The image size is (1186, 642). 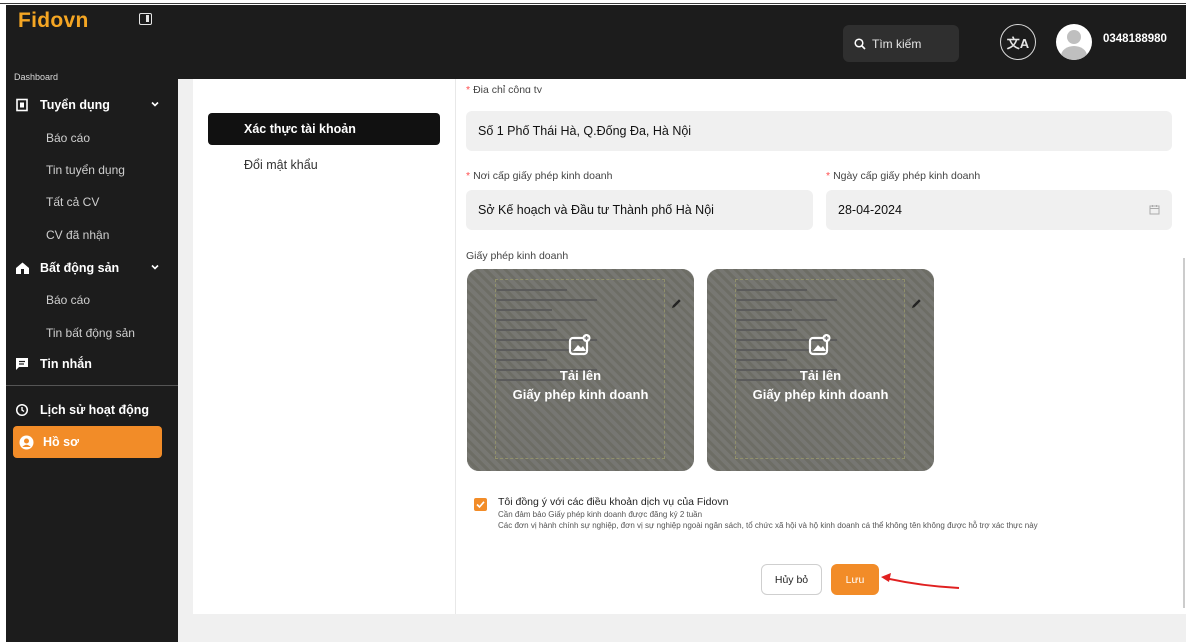 What do you see at coordinates (22, 364) in the screenshot?
I see `message-icon` at bounding box center [22, 364].